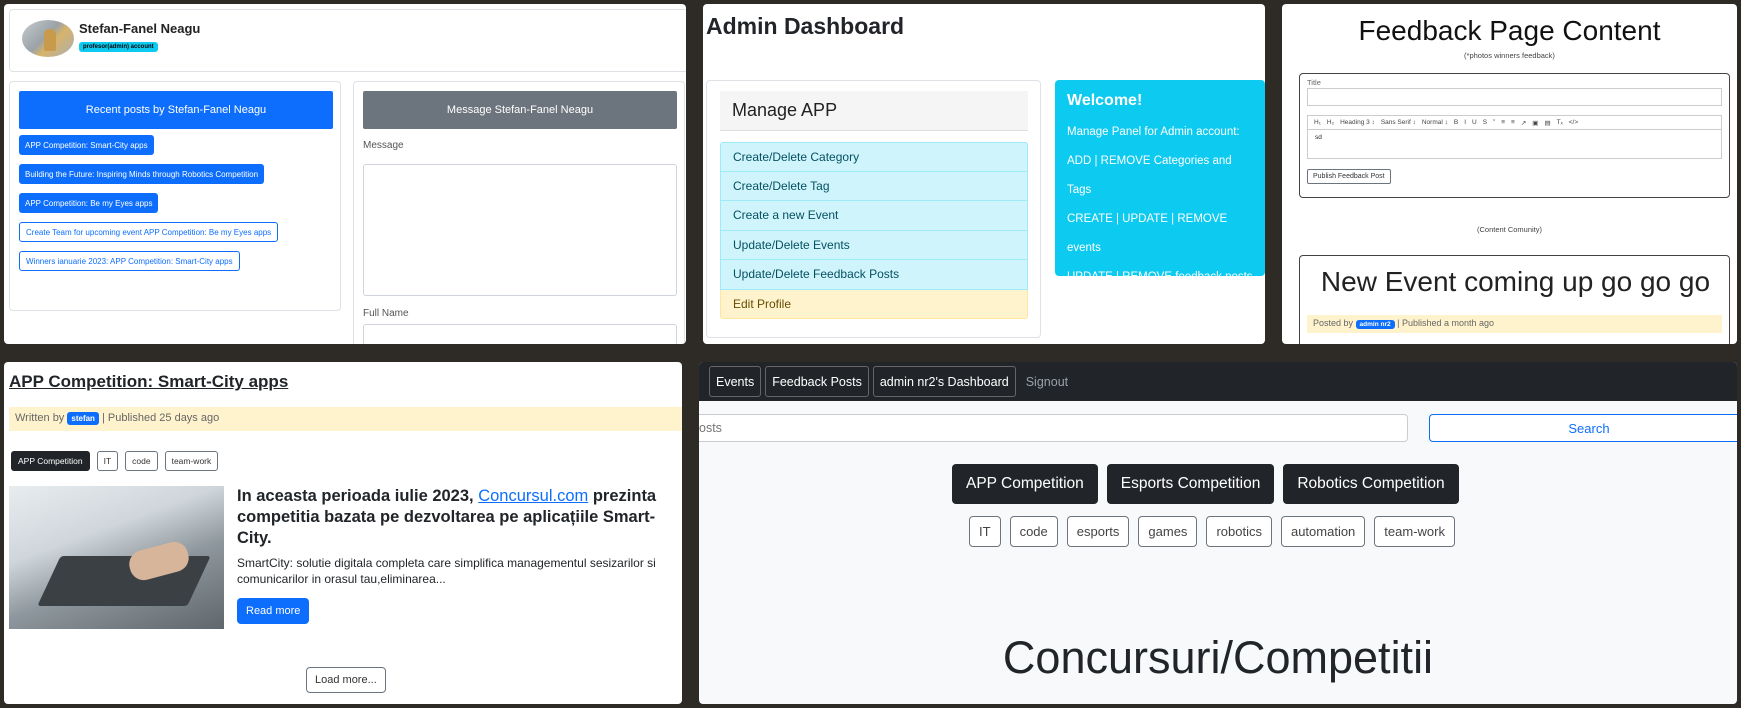  I want to click on toolbar-button: H₂, so click(1330, 122).